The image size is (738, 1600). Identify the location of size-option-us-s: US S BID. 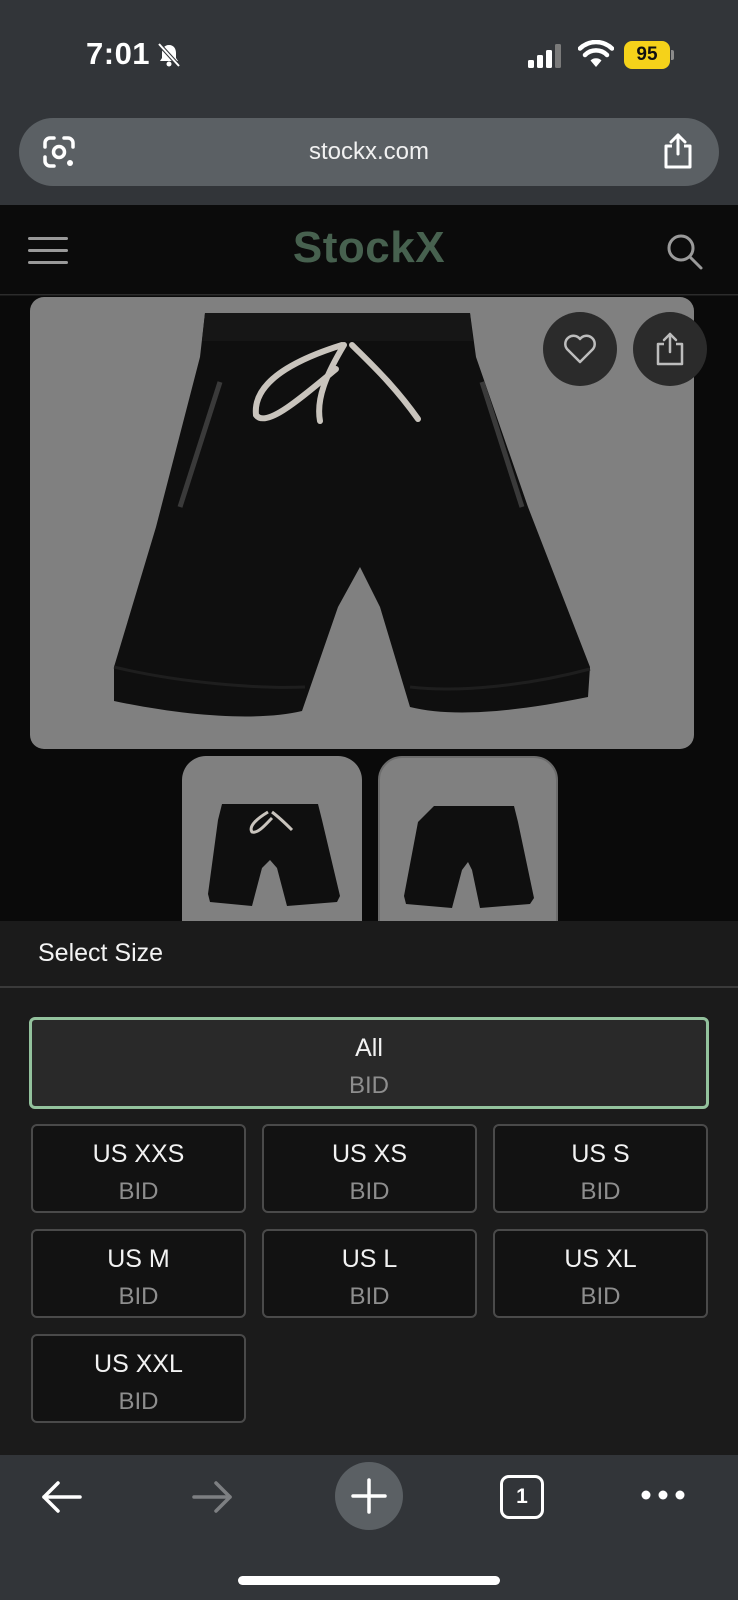
(600, 1168).